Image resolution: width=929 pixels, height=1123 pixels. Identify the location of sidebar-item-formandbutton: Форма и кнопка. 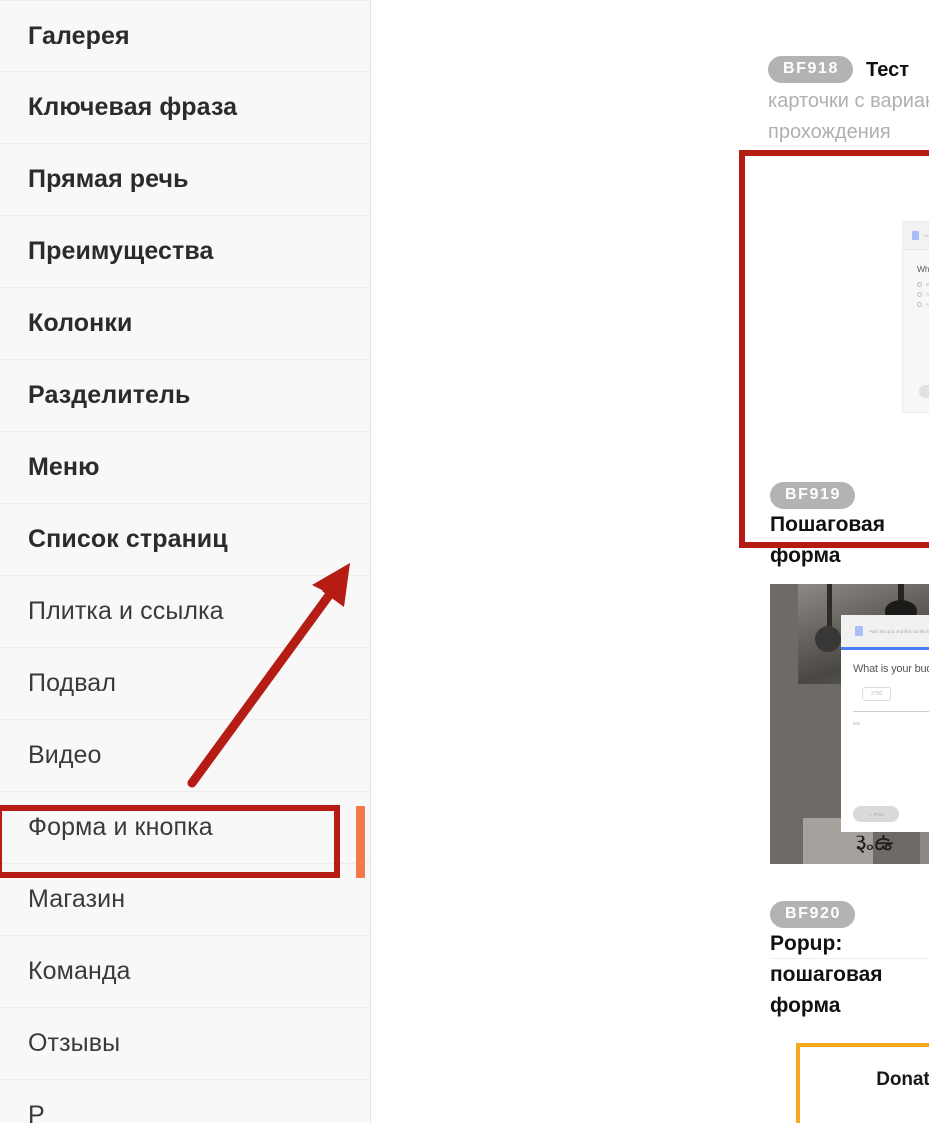
(185, 828).